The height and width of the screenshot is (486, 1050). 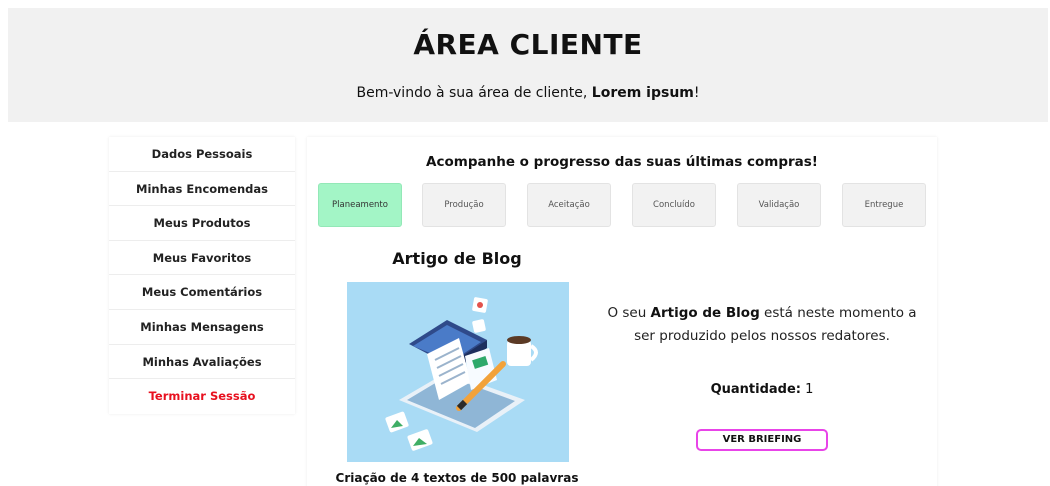 What do you see at coordinates (755, 389) in the screenshot?
I see `quantity-label: Quantidade:` at bounding box center [755, 389].